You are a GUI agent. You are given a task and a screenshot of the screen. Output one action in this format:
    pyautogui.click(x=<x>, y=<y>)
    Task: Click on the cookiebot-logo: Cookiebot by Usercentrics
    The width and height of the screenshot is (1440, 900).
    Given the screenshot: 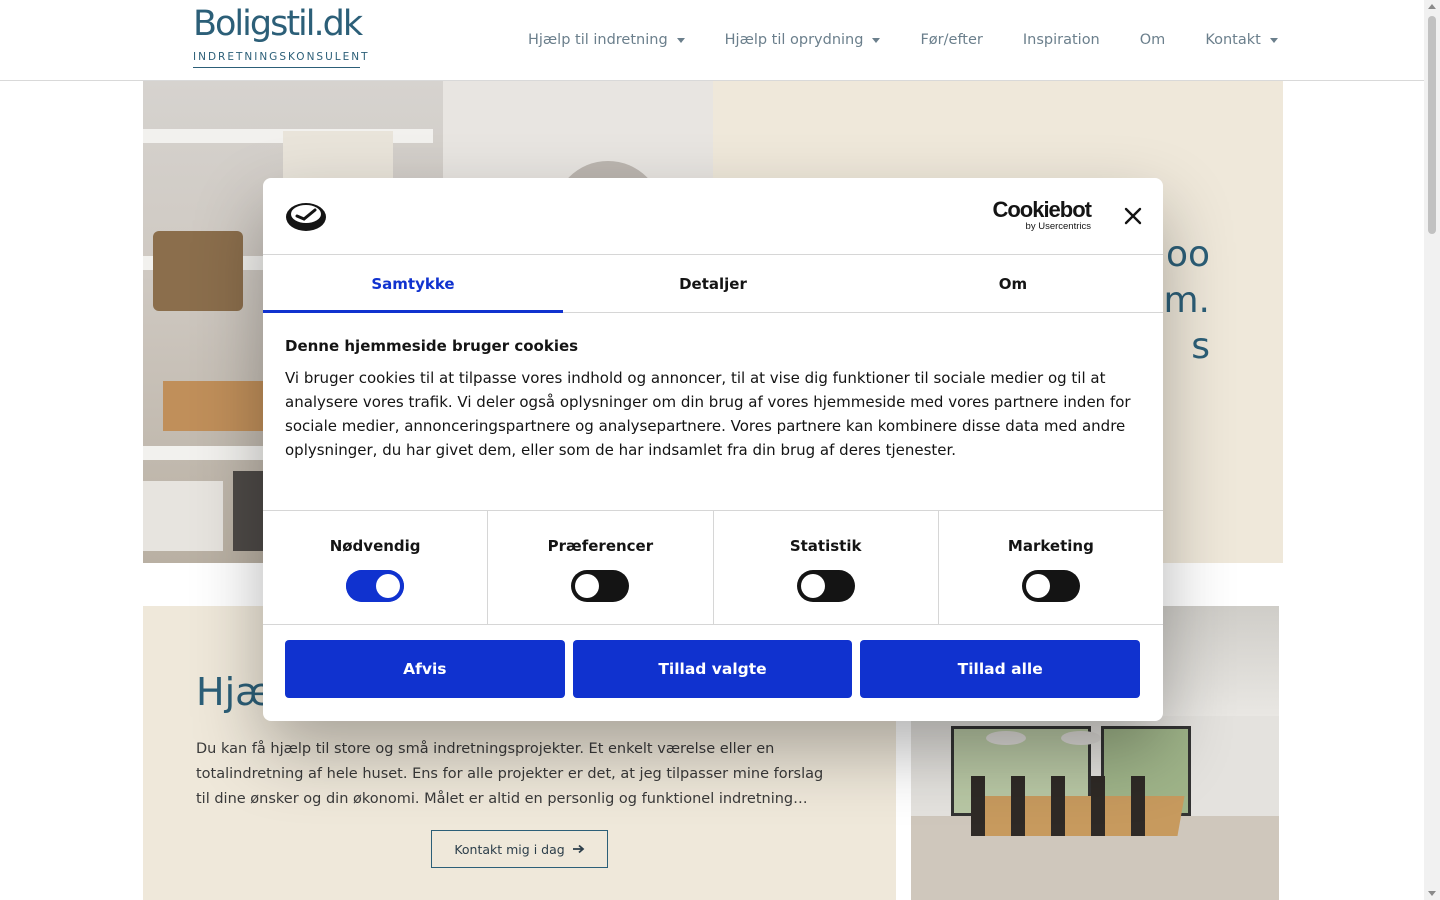 What is the action you would take?
    pyautogui.click(x=1040, y=214)
    